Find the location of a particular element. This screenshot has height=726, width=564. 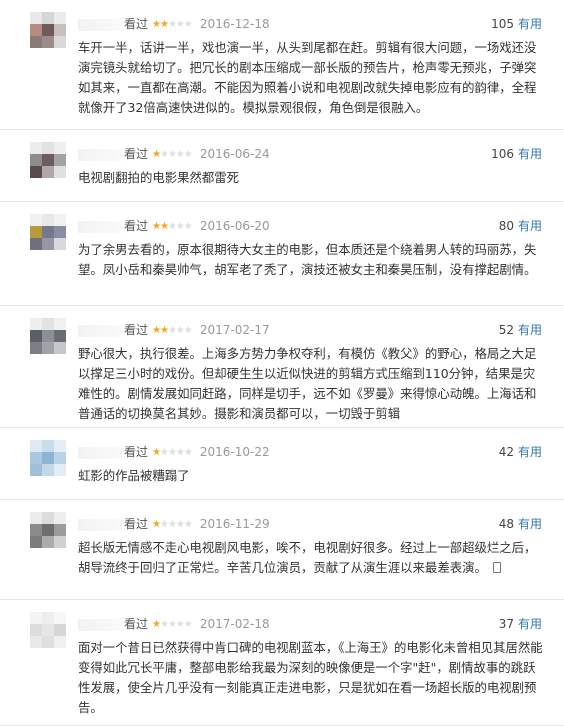

review-date: 2016-12-18 is located at coordinates (234, 24).